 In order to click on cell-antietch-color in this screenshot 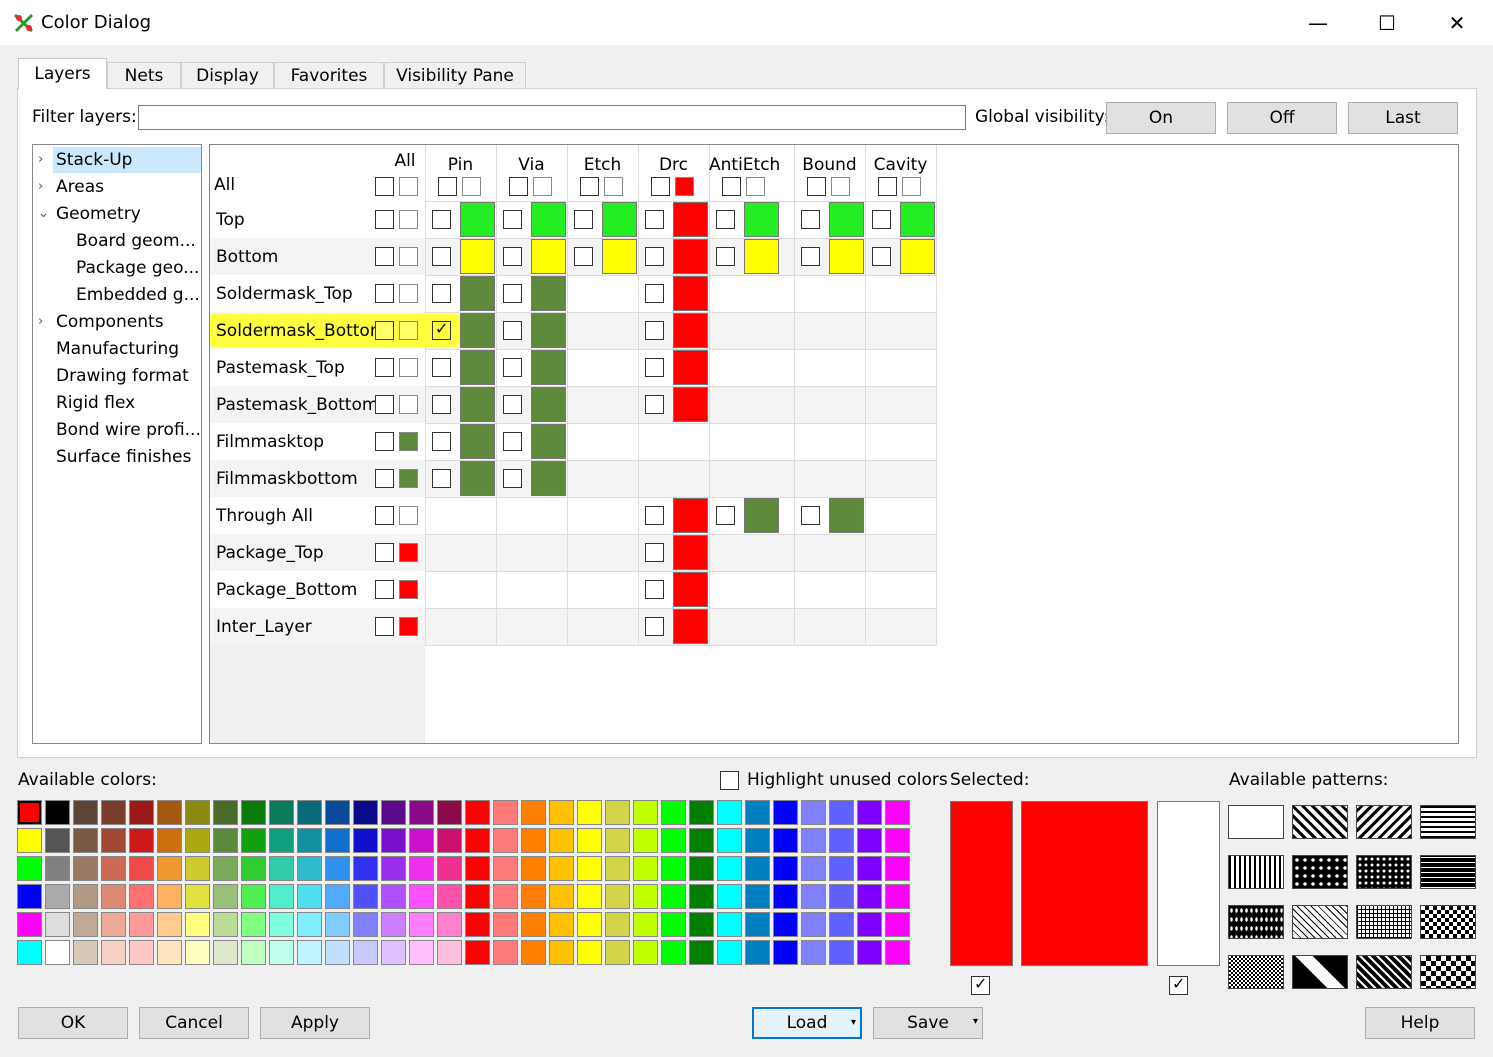, I will do `click(761, 515)`.